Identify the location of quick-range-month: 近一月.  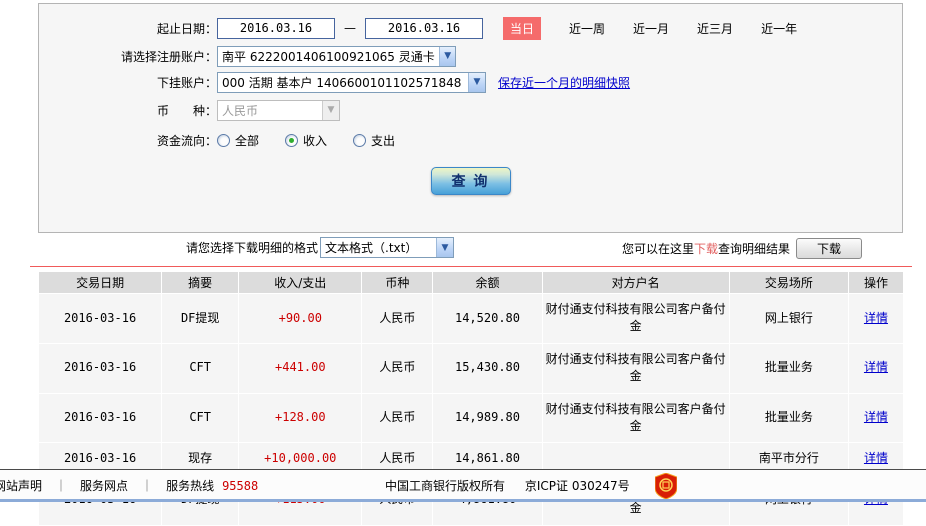
(651, 28).